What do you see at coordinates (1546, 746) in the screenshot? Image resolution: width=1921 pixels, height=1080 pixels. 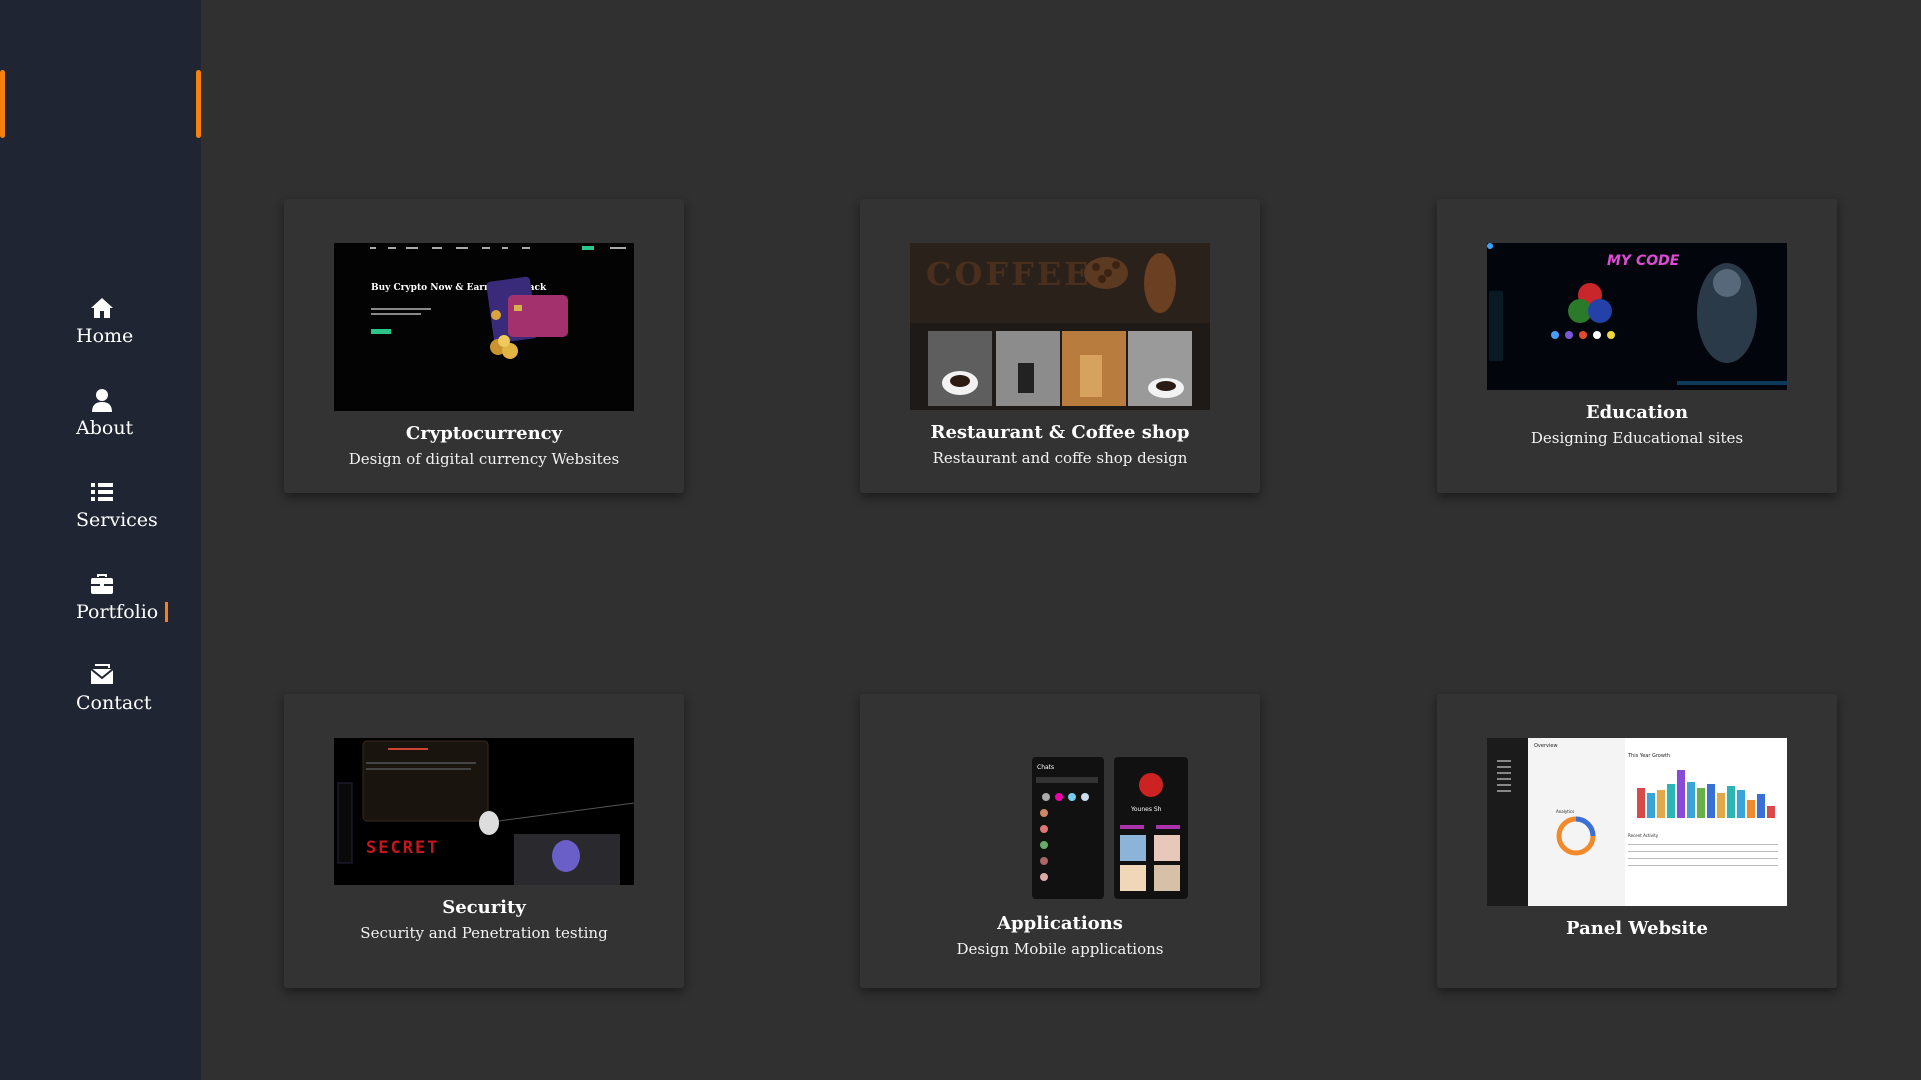 I see `thumb-overview: Overview` at bounding box center [1546, 746].